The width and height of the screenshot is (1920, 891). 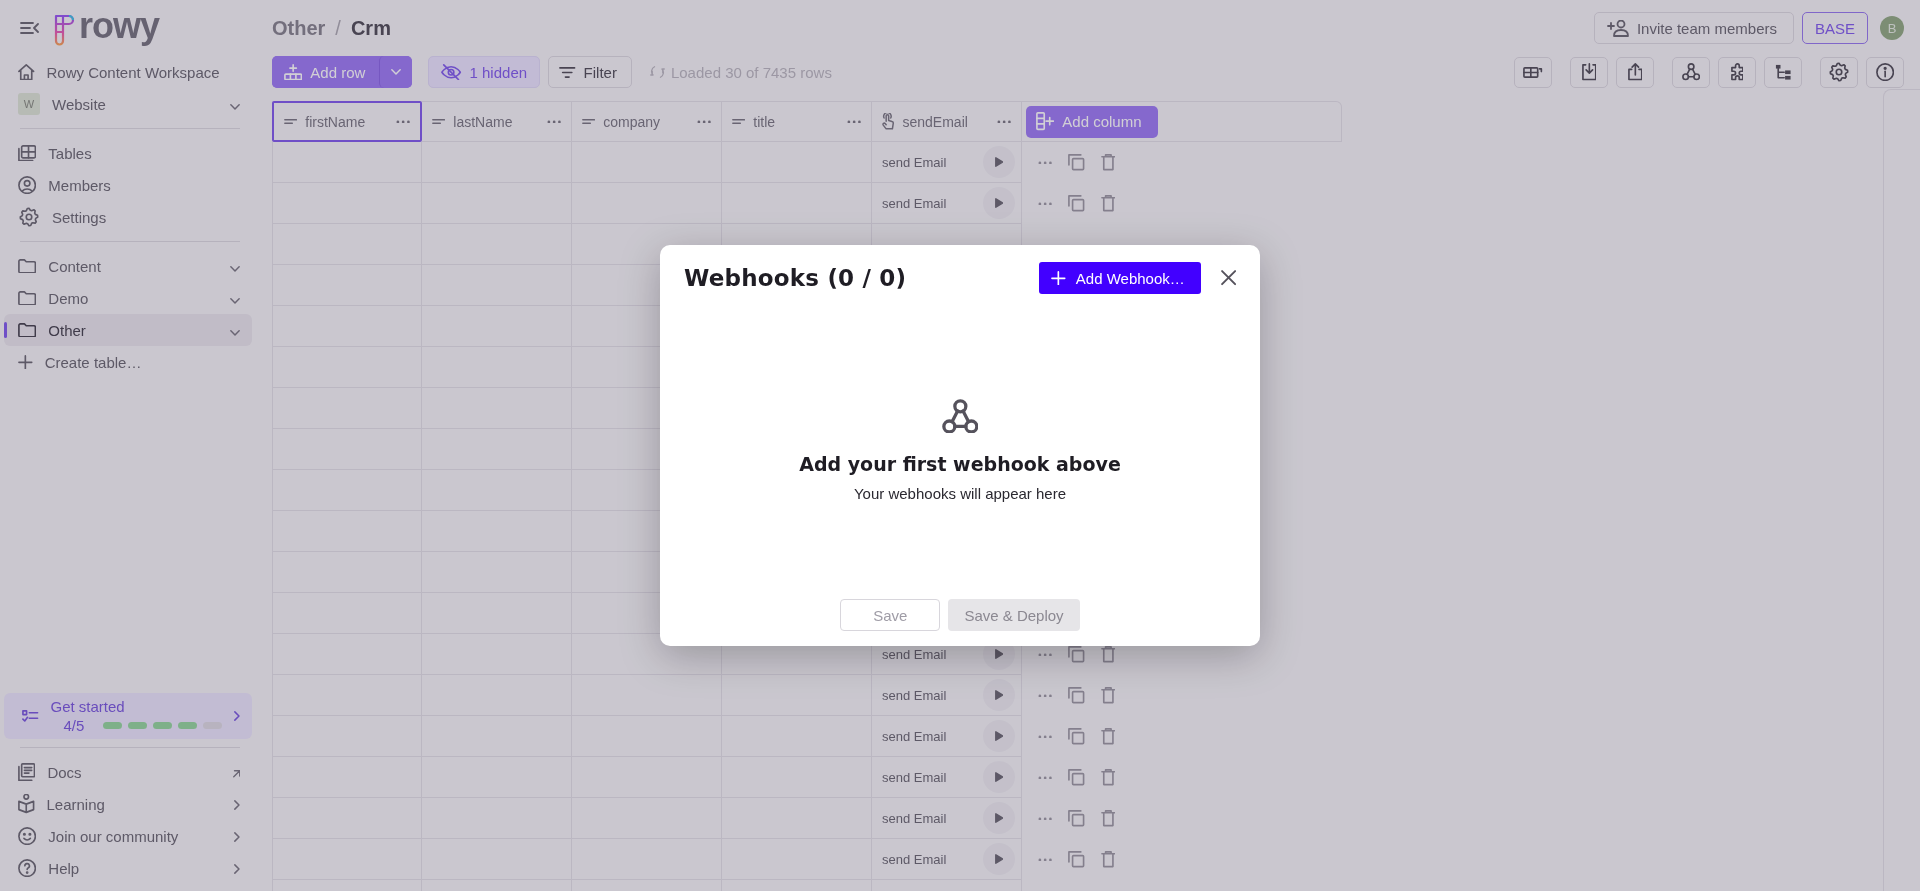 I want to click on person-add-icon, so click(x=1617, y=28).